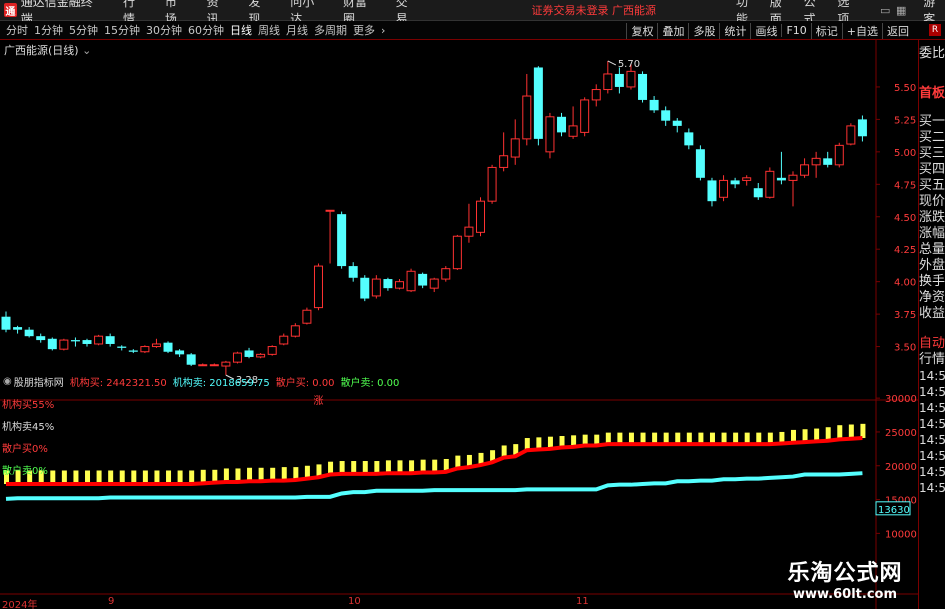  Describe the element at coordinates (901, 10) in the screenshot. I see `menu-grid-icon: ▦` at that location.